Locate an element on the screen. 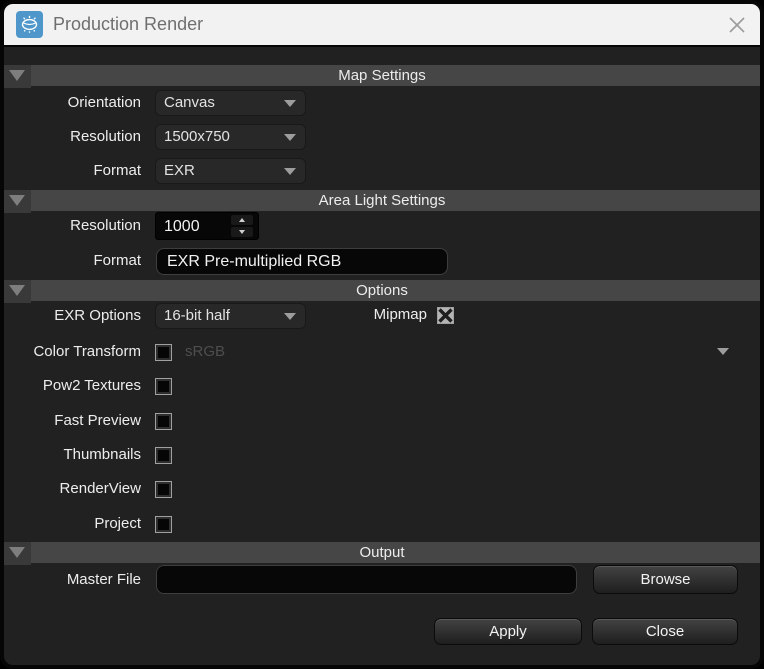 The width and height of the screenshot is (764, 669). section-title: Map Settings is located at coordinates (382, 75).